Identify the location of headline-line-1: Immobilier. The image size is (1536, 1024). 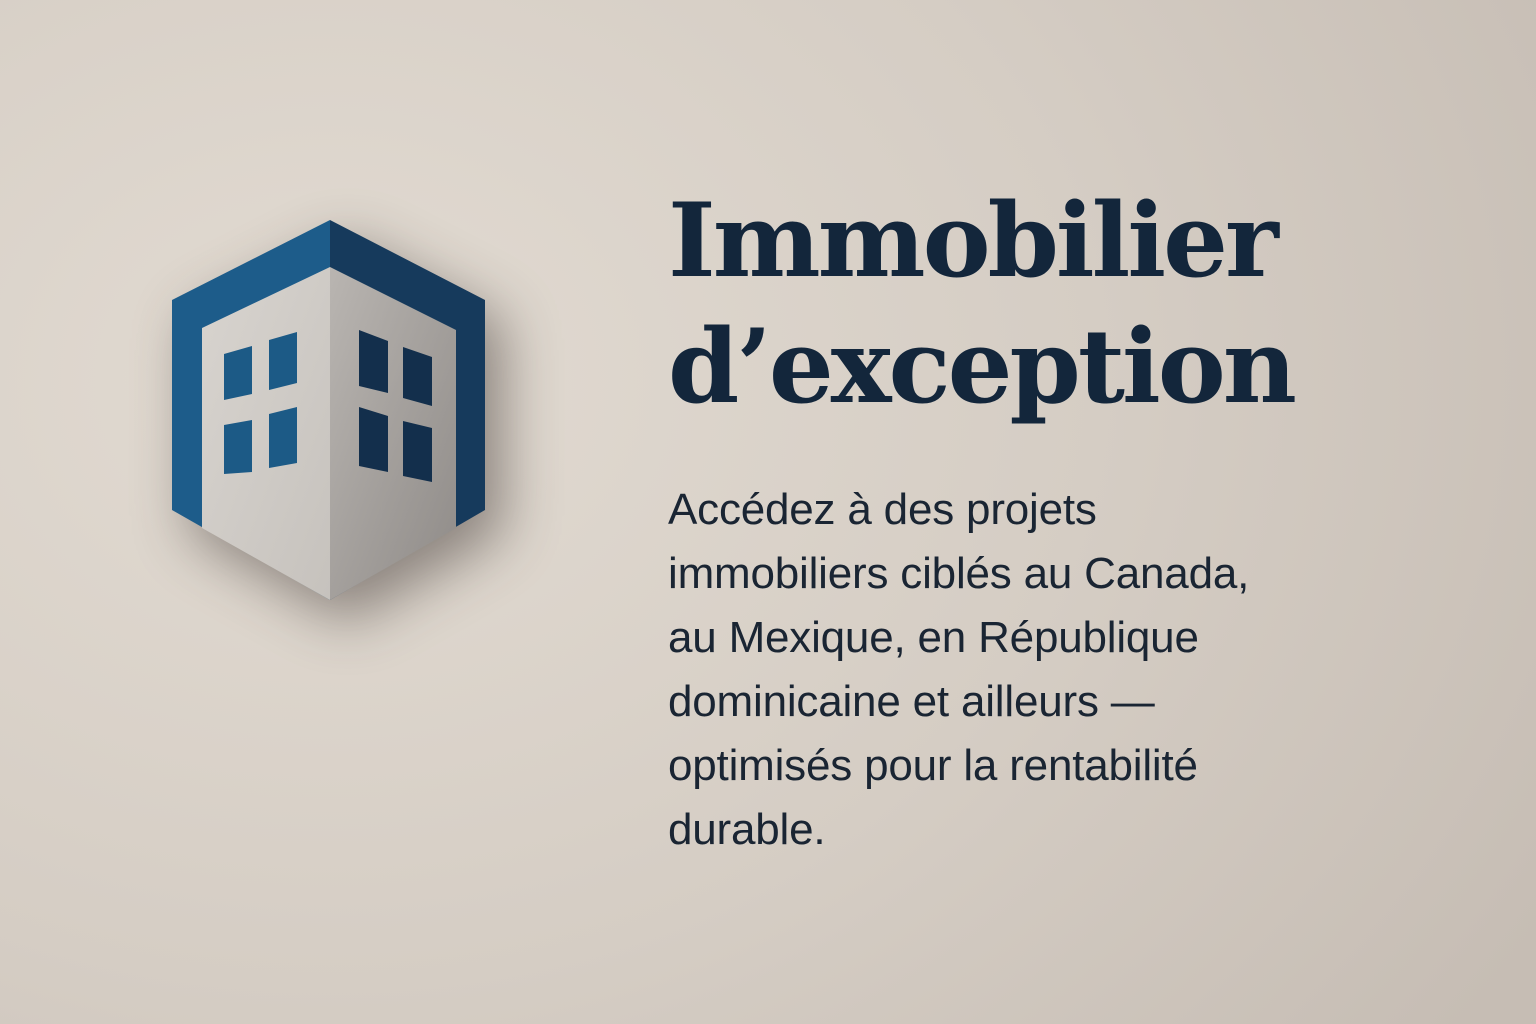
(973, 241).